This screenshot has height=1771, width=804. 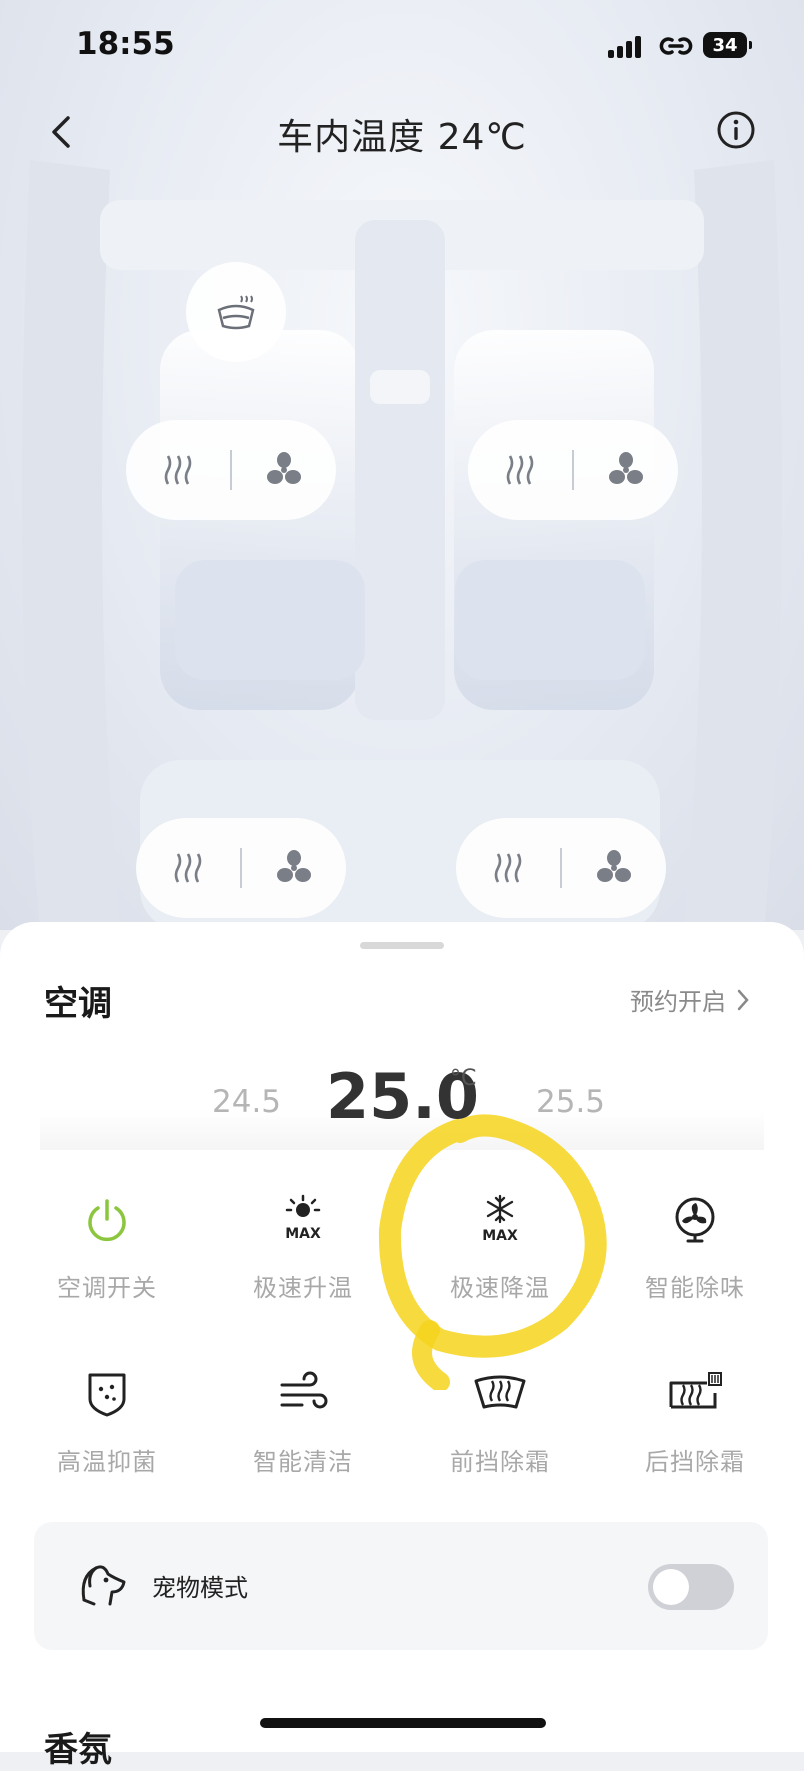 What do you see at coordinates (107, 1260) in the screenshot?
I see `ac-power-button: 空调开关` at bounding box center [107, 1260].